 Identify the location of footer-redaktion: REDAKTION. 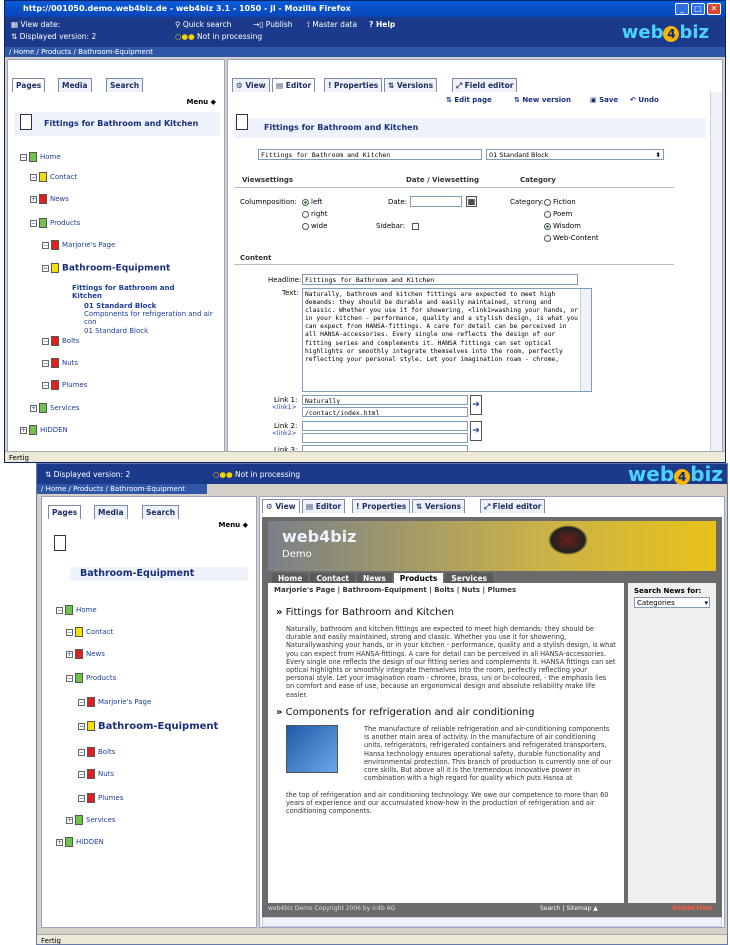
(692, 908).